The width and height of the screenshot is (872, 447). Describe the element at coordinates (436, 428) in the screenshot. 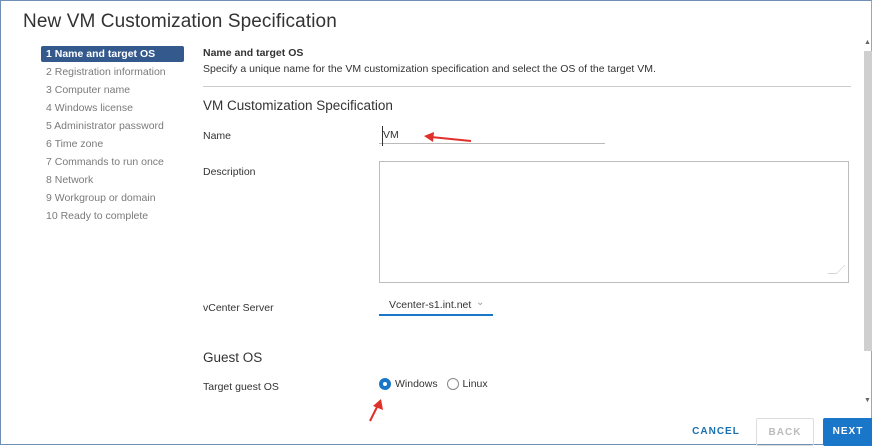

I see `dialog-footer: CANCEL BACK NEXT` at that location.